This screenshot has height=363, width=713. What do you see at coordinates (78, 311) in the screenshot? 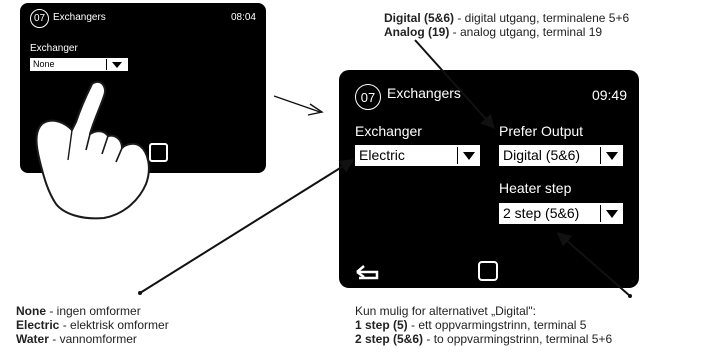
I see `annotation-line: None - ingen omformer` at bounding box center [78, 311].